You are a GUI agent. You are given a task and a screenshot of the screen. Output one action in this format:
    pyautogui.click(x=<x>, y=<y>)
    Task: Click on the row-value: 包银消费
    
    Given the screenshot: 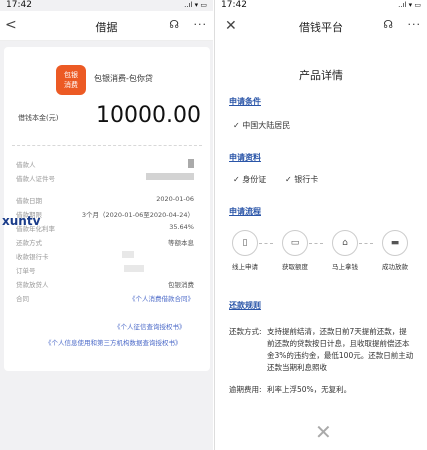 What is the action you would take?
    pyautogui.click(x=181, y=285)
    